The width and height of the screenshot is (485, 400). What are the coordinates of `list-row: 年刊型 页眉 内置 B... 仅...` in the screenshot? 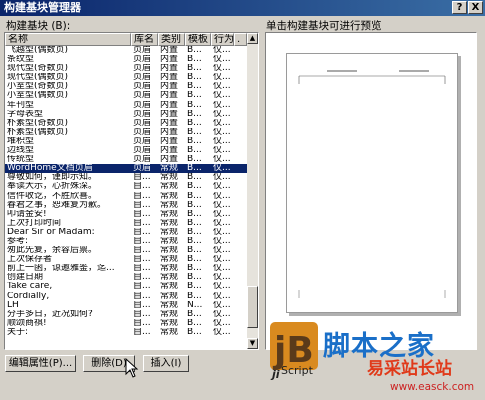 It's located at (126, 105).